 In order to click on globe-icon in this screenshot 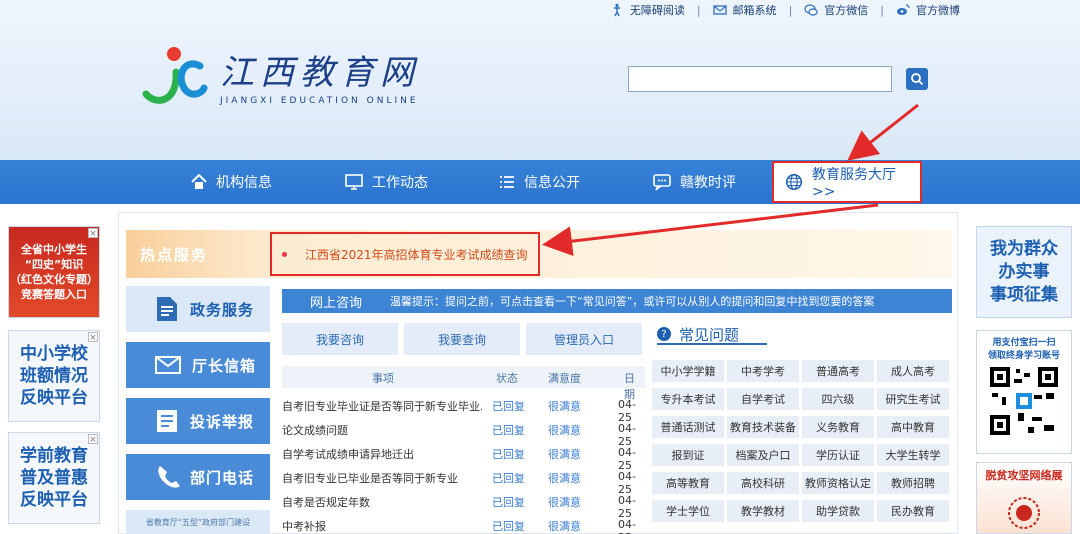, I will do `click(794, 182)`.